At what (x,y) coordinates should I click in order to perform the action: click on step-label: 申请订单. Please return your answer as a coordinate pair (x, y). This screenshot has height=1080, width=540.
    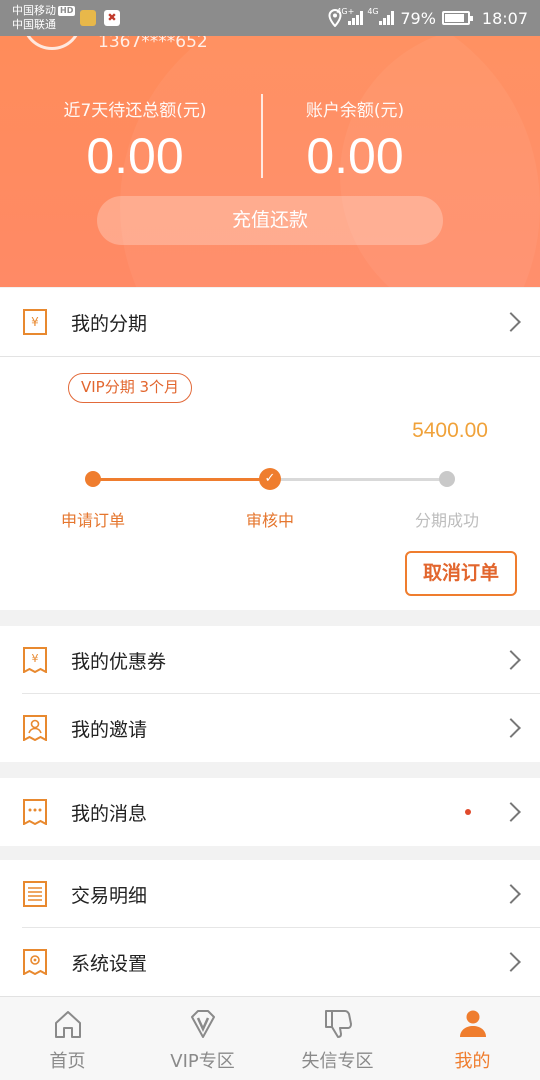
    Looking at the image, I should click on (92, 520).